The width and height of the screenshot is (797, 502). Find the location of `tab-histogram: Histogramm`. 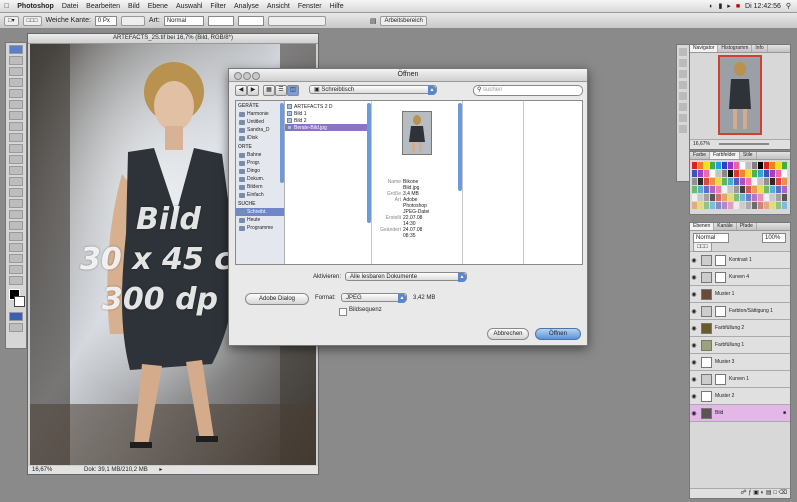

tab-histogram: Histogramm is located at coordinates (735, 48).